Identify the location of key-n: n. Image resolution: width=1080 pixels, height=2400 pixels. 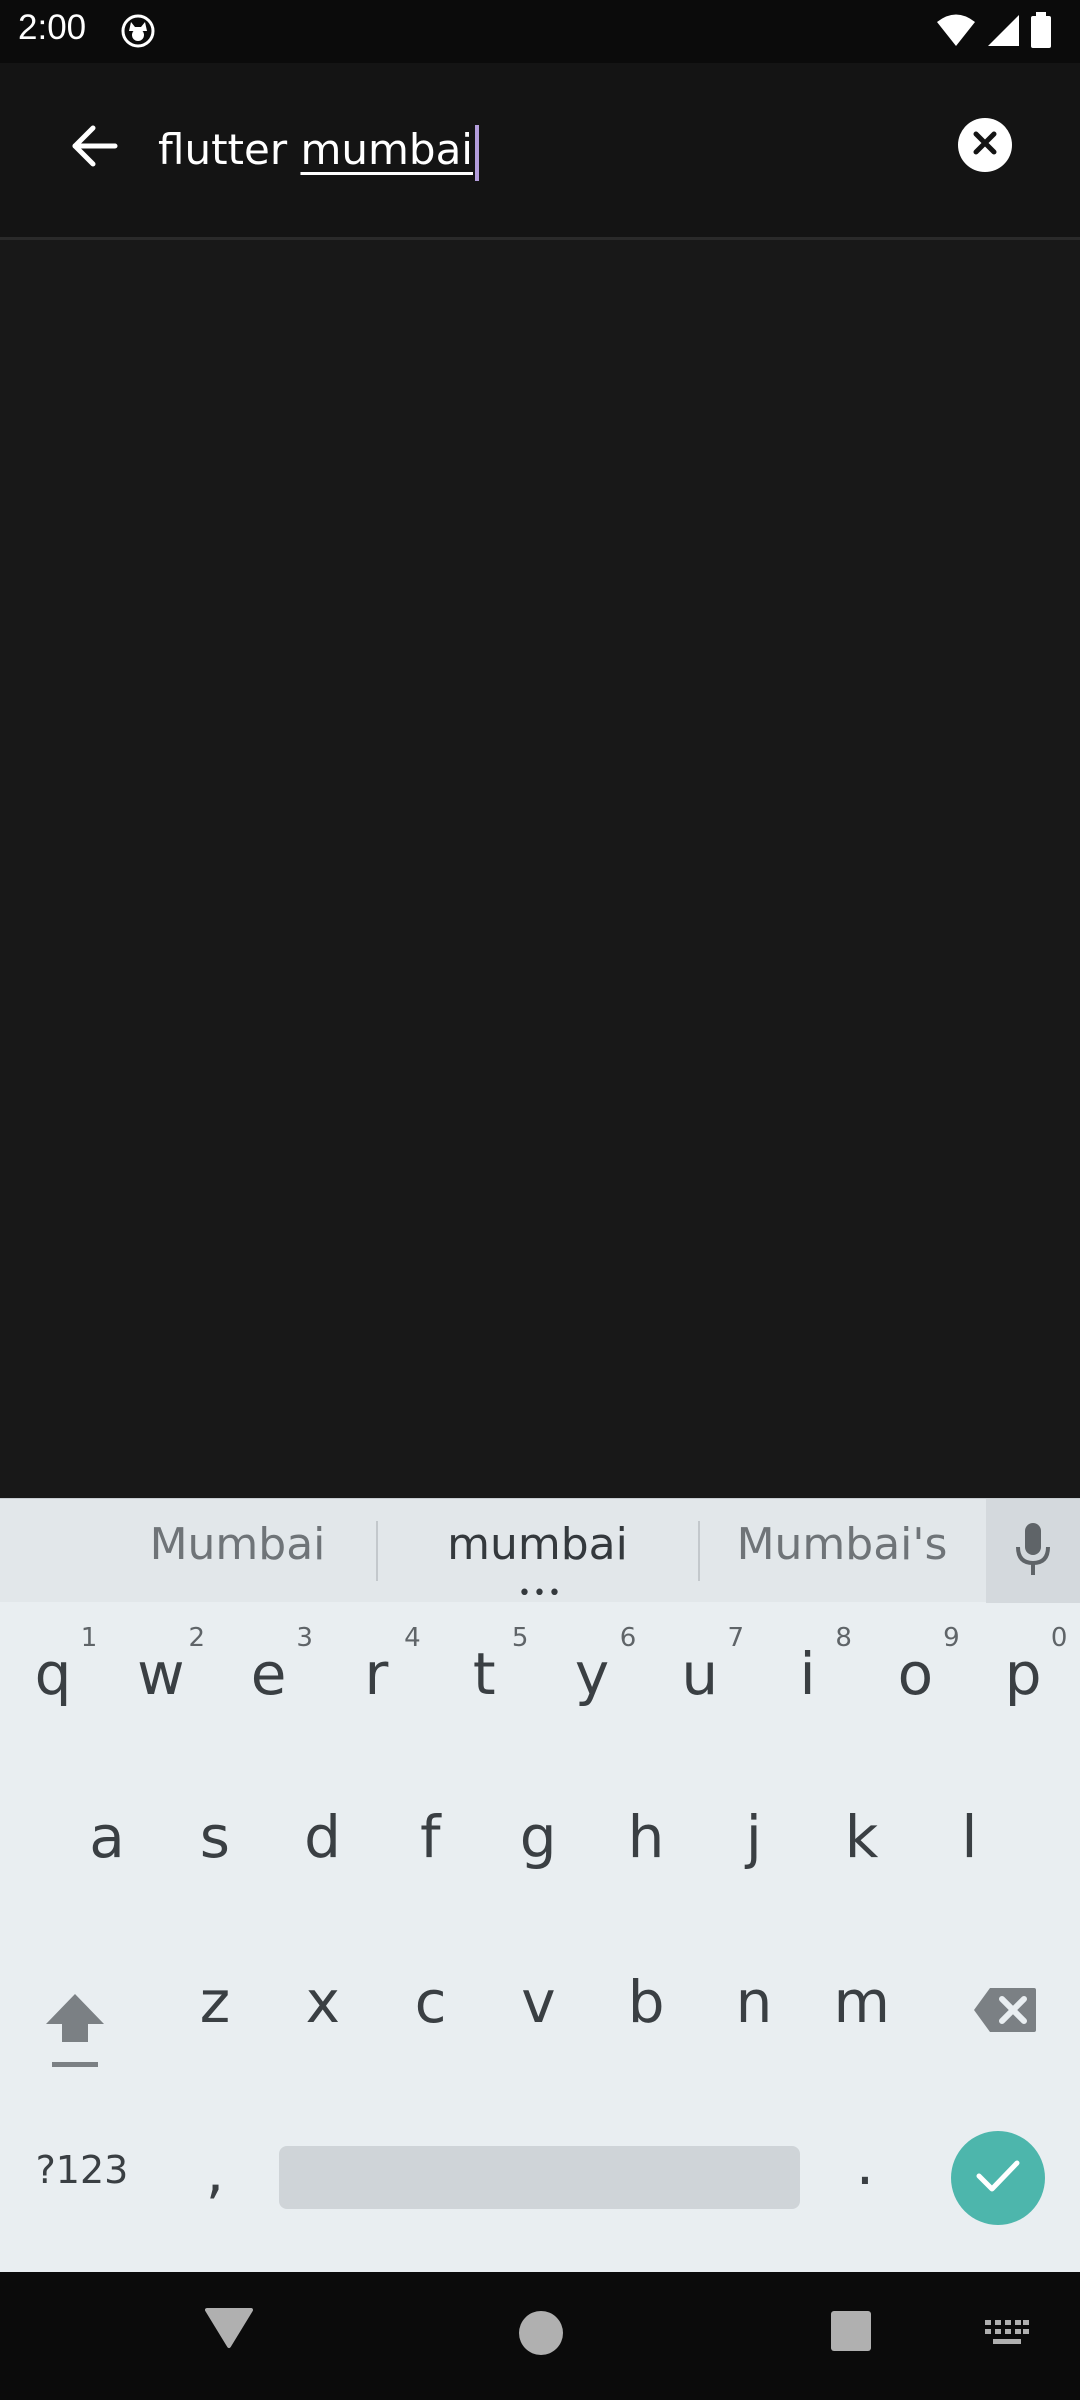
(754, 2002).